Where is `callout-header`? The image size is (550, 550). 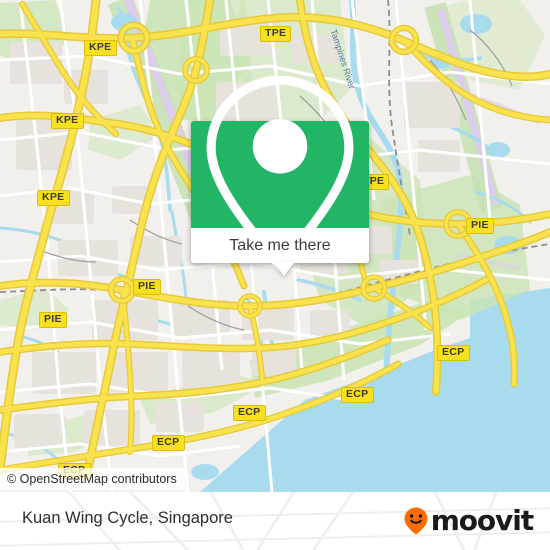 callout-header is located at coordinates (280, 173).